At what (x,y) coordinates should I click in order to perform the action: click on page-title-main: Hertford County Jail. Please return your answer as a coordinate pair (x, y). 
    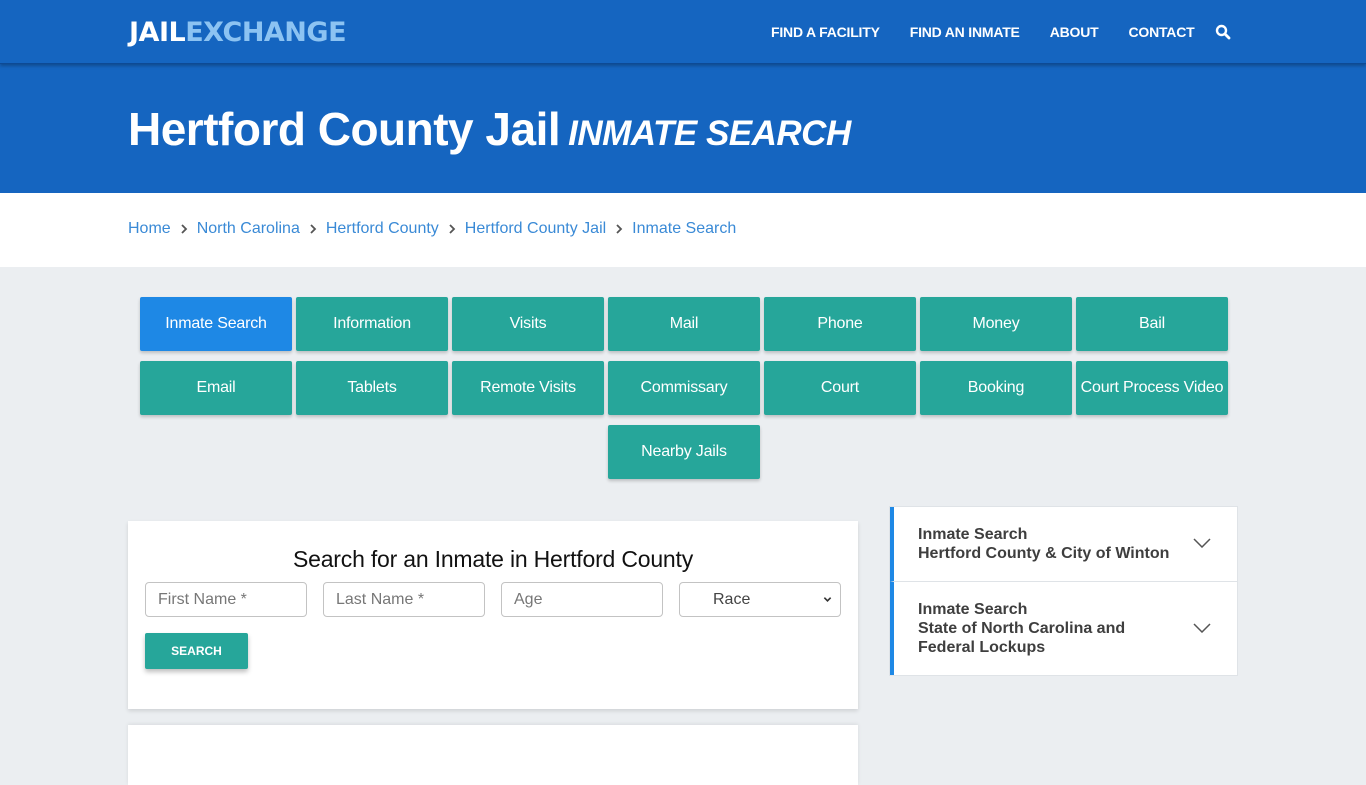
    Looking at the image, I should click on (344, 129).